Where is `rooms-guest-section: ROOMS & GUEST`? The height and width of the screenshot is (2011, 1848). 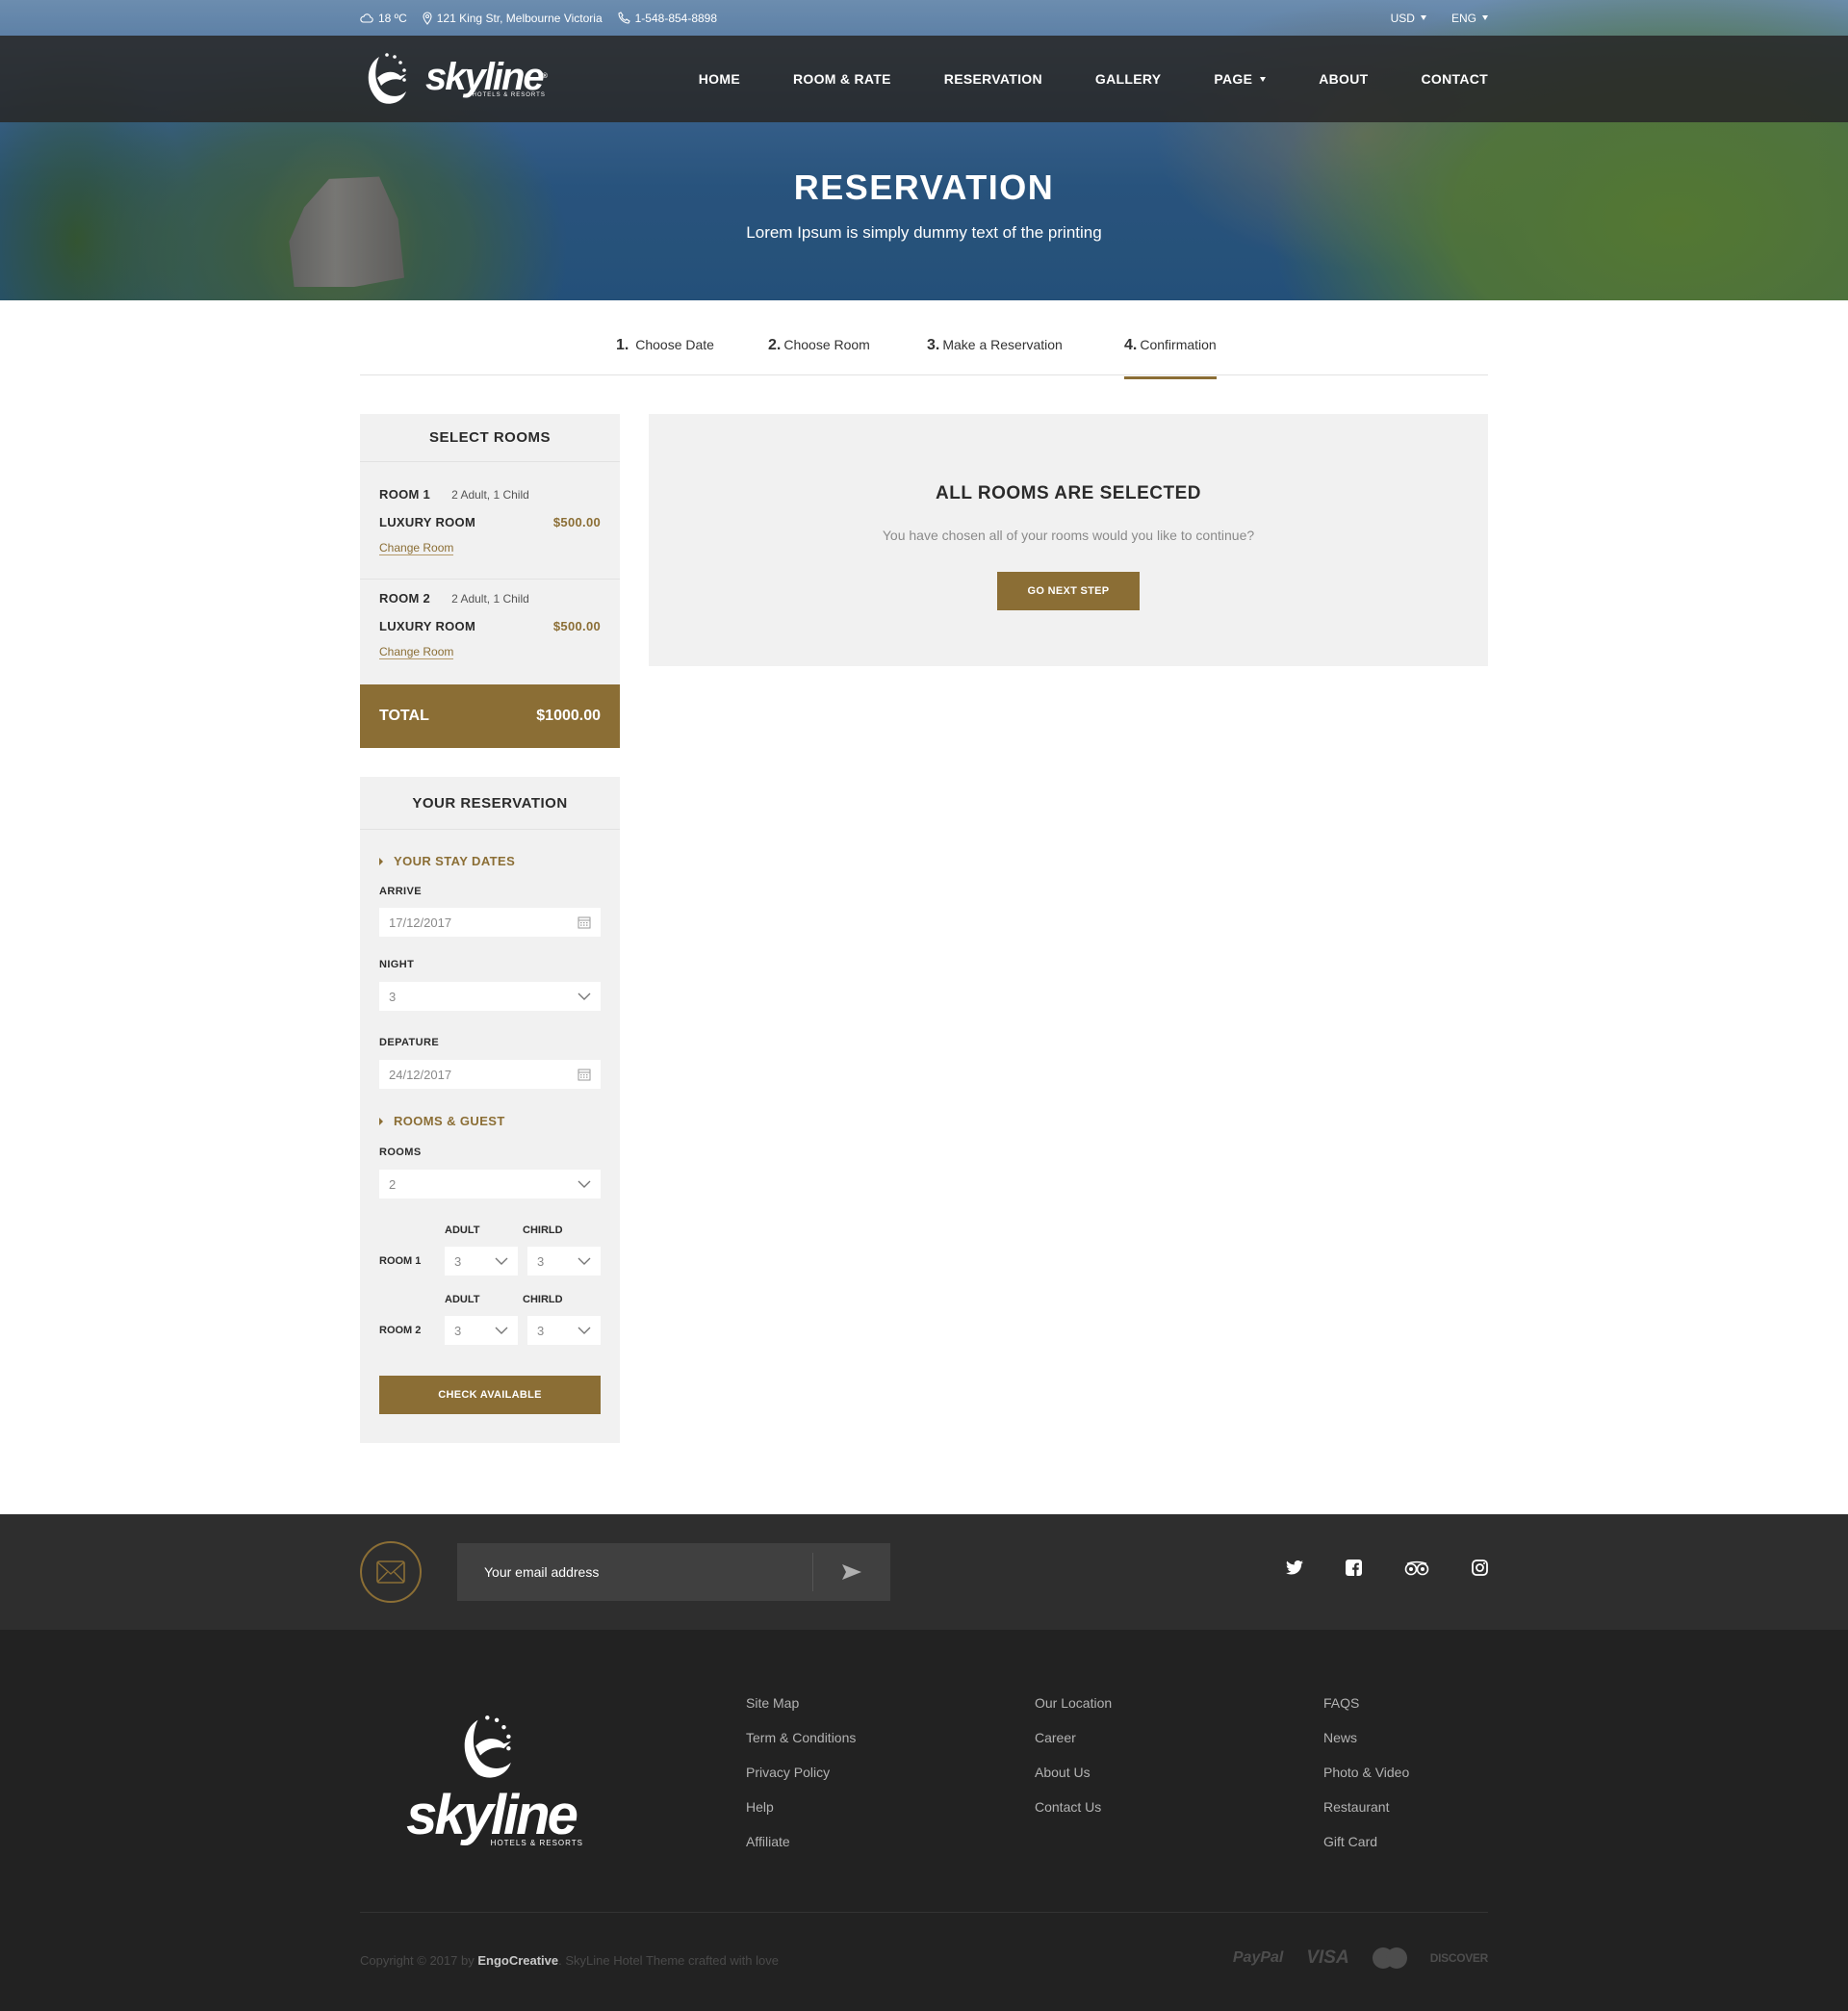 rooms-guest-section: ROOMS & GUEST is located at coordinates (490, 1121).